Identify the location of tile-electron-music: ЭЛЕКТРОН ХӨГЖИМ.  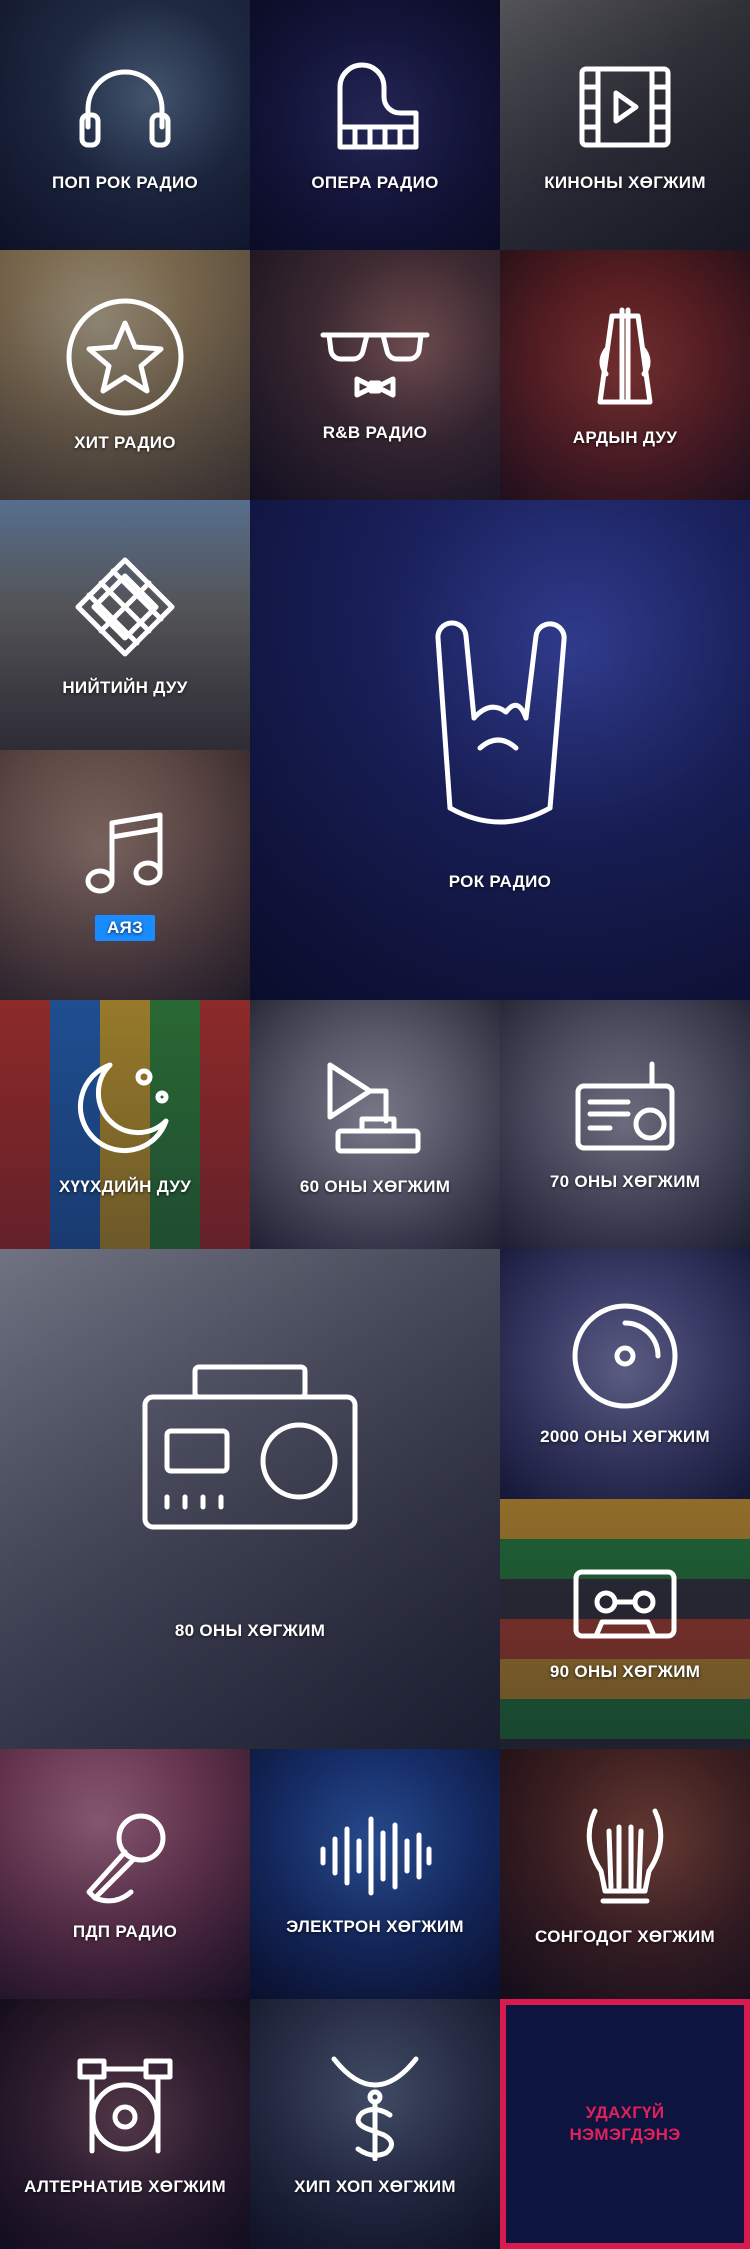
(375, 1874).